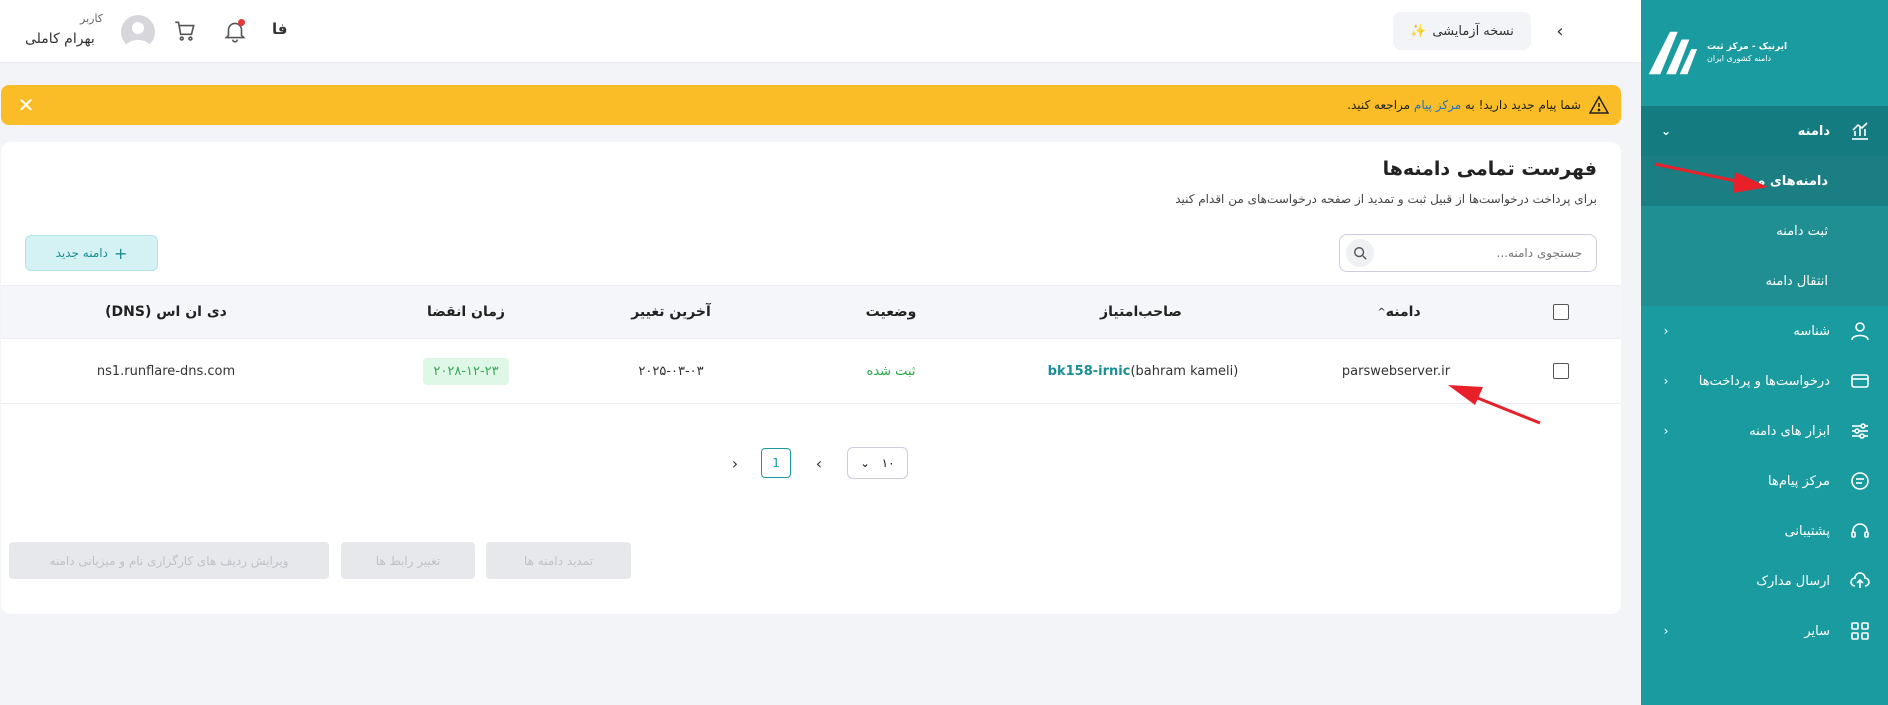 The height and width of the screenshot is (705, 1888). I want to click on brand: ایرنیک - مرکز ثبت دامنه کشوری ایران, so click(1764, 53).